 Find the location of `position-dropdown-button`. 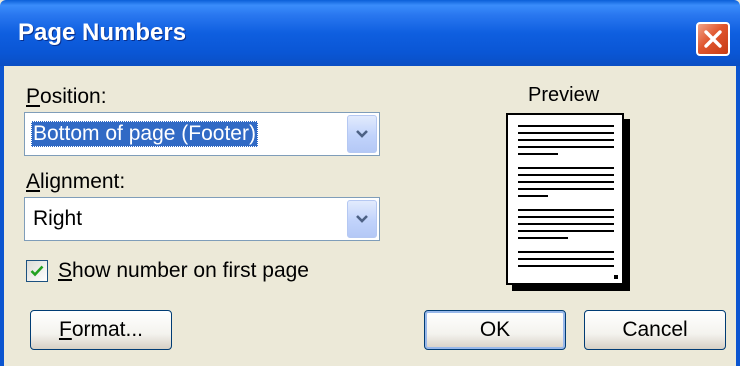

position-dropdown-button is located at coordinates (362, 134).